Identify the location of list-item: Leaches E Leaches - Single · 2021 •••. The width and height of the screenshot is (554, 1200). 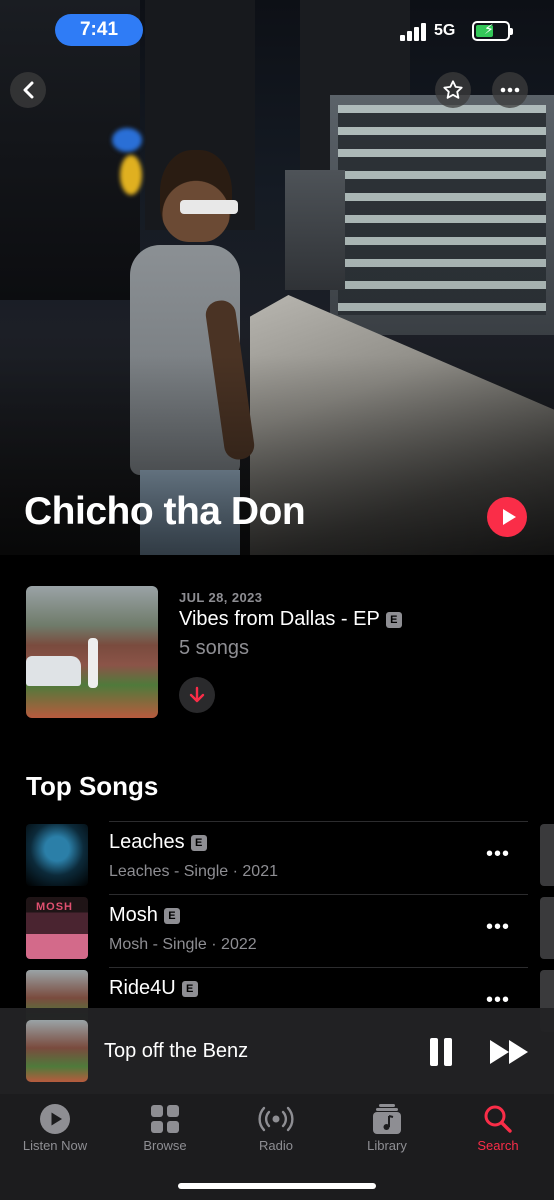
(290, 857).